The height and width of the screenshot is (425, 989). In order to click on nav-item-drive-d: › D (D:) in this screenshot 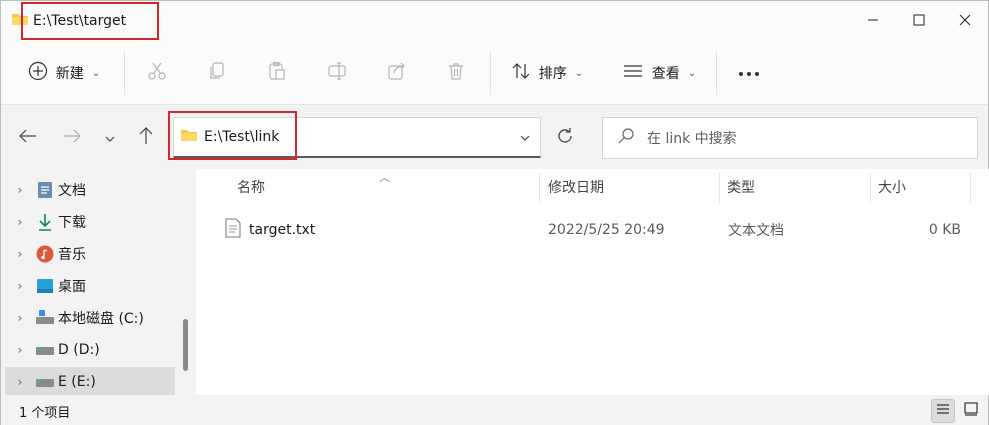, I will do `click(90, 350)`.